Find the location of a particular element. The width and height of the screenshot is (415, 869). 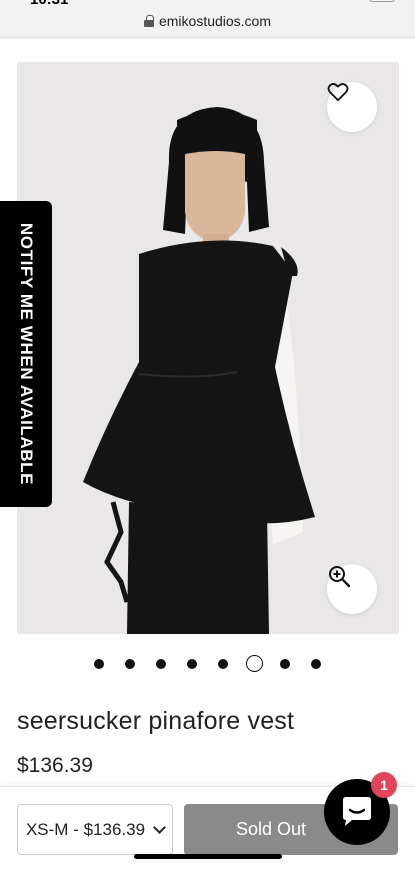

battery-icon is located at coordinates (382, 1).